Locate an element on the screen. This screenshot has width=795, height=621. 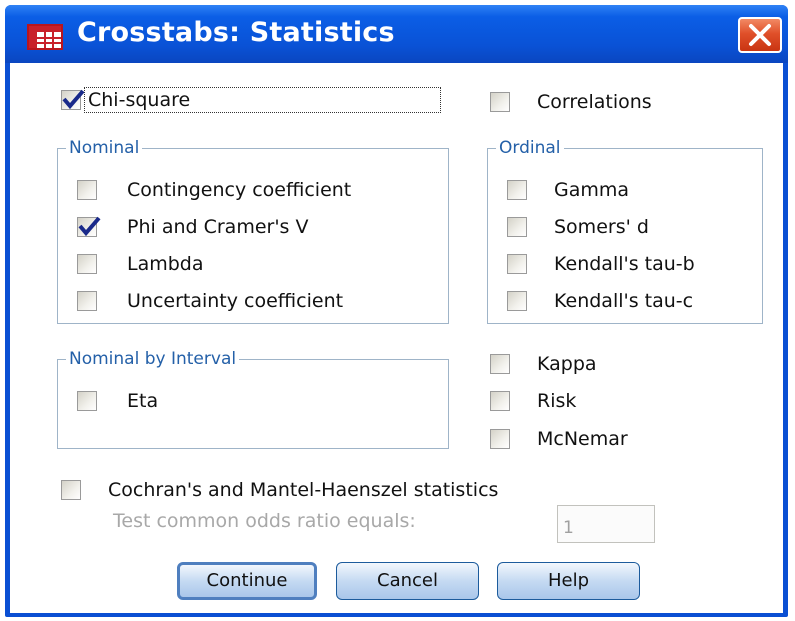
window-title: Crosstabs: Statistics is located at coordinates (236, 32).